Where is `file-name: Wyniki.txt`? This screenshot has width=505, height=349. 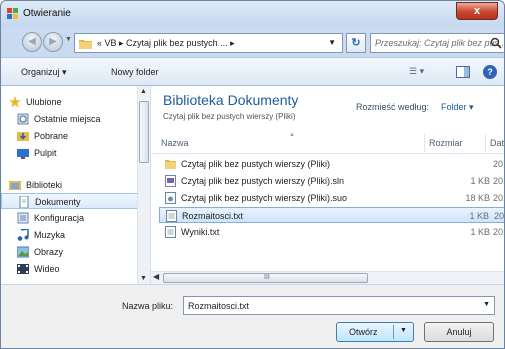
file-name: Wyniki.txt is located at coordinates (200, 232).